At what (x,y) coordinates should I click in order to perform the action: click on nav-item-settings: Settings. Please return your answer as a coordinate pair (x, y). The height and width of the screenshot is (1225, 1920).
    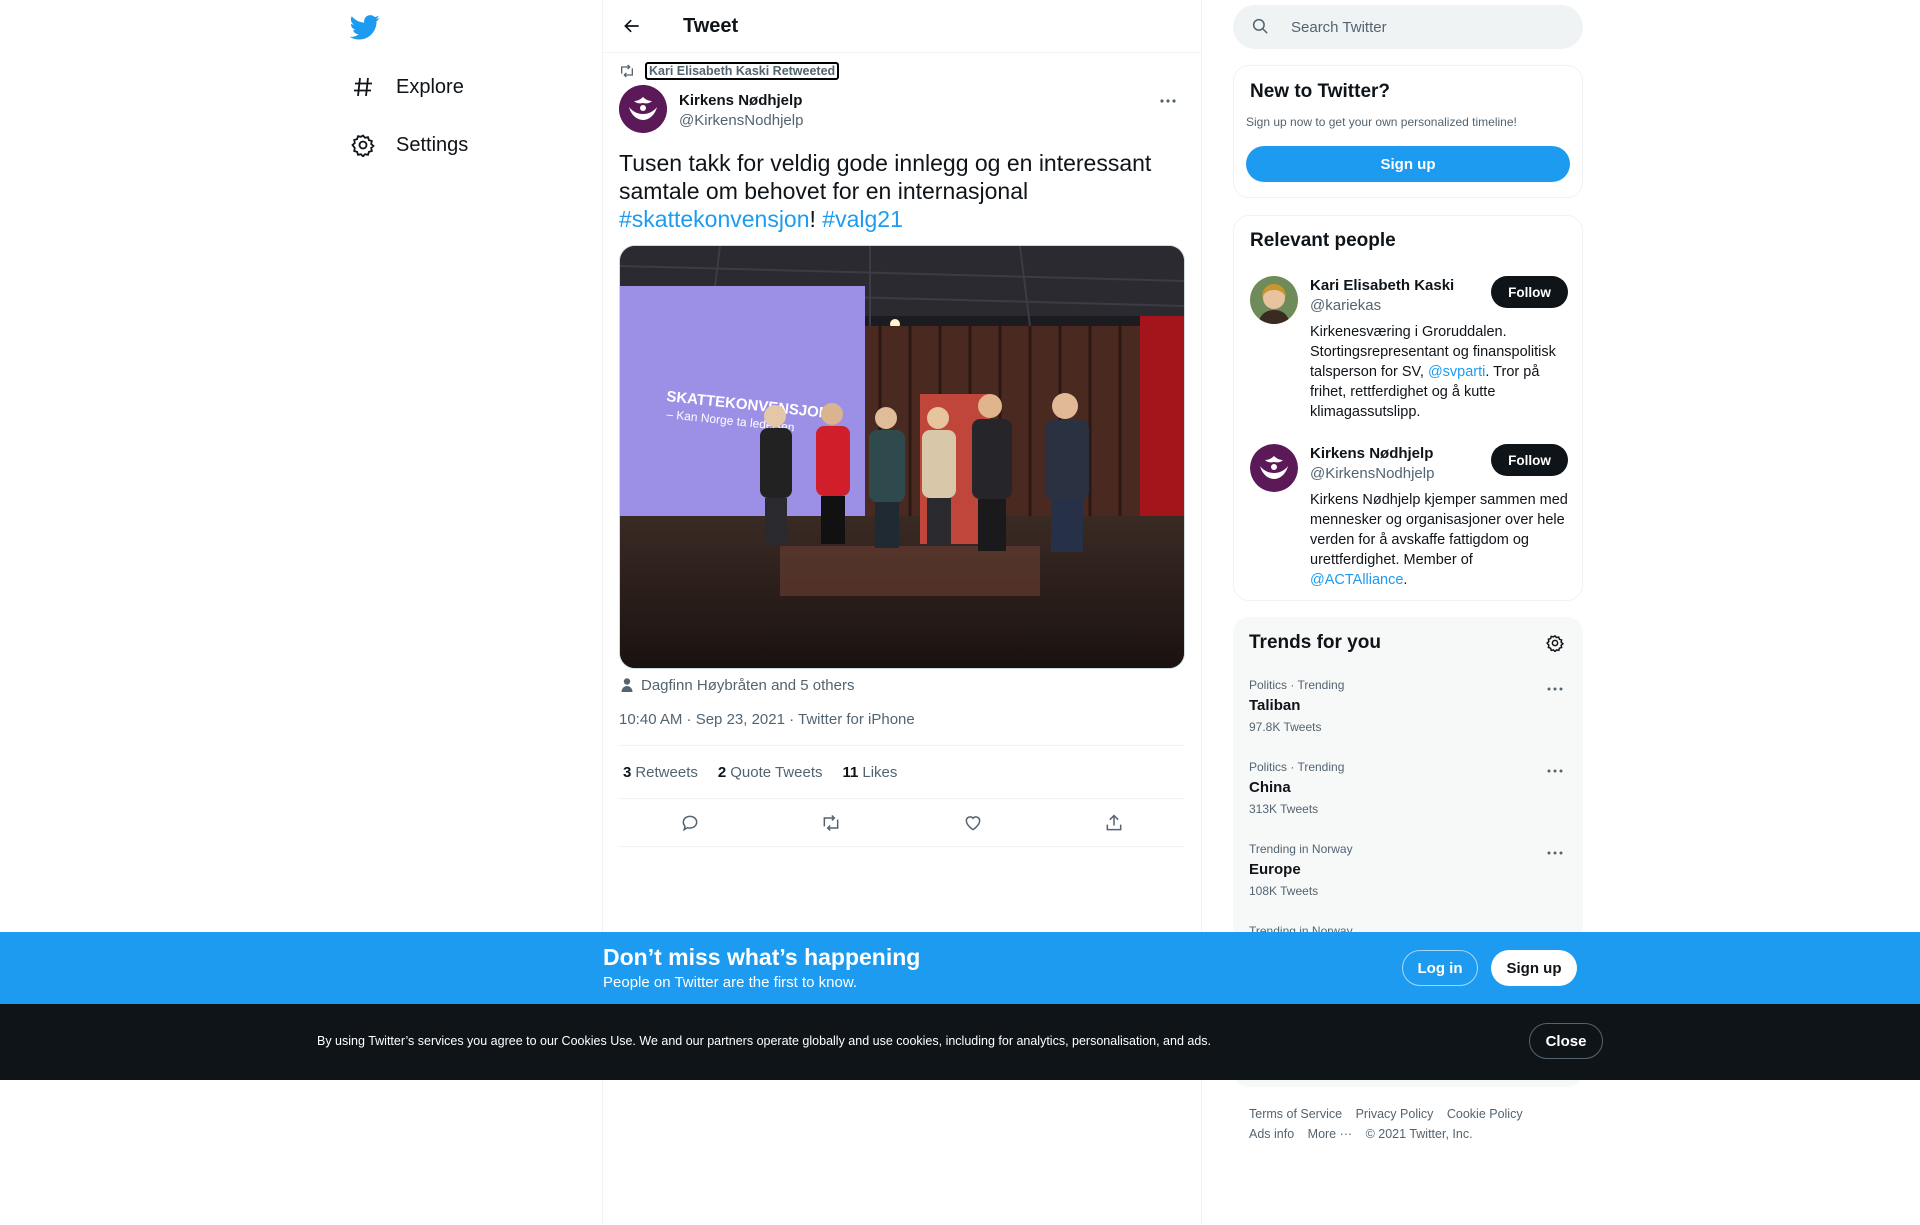
    Looking at the image, I should click on (409, 145).